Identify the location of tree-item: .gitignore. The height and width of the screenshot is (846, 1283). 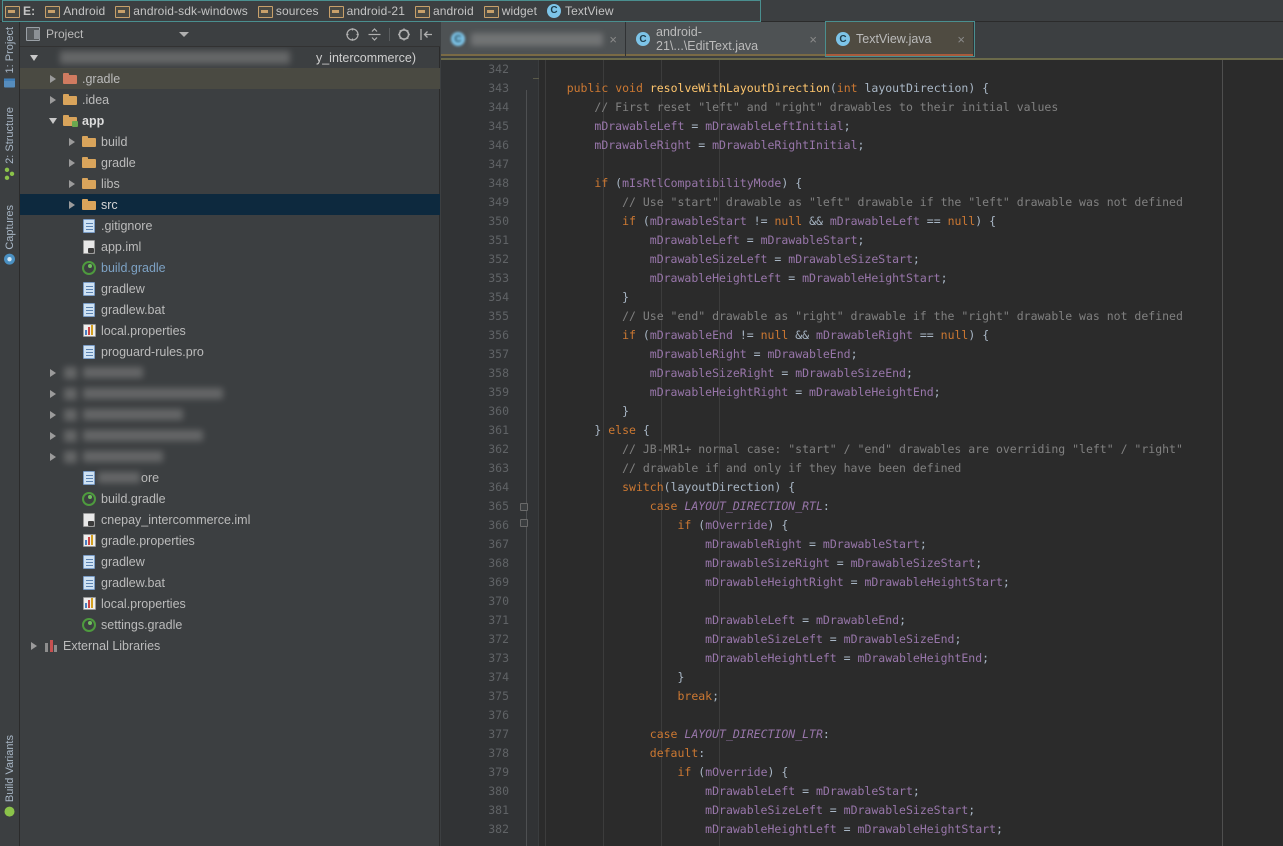
(230, 225).